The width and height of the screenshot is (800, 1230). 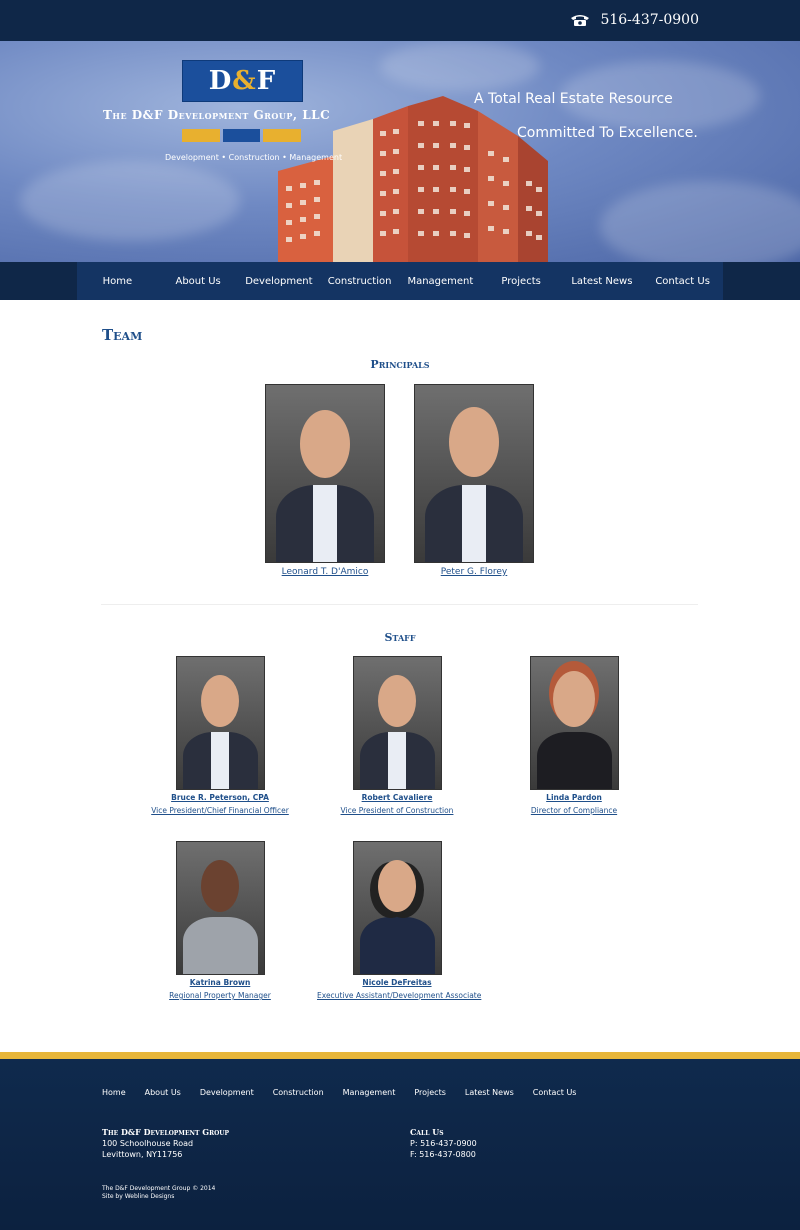 I want to click on footer-contact: Call Us P: 516-437-0900 F: 516-437-0800, so click(x=443, y=1143).